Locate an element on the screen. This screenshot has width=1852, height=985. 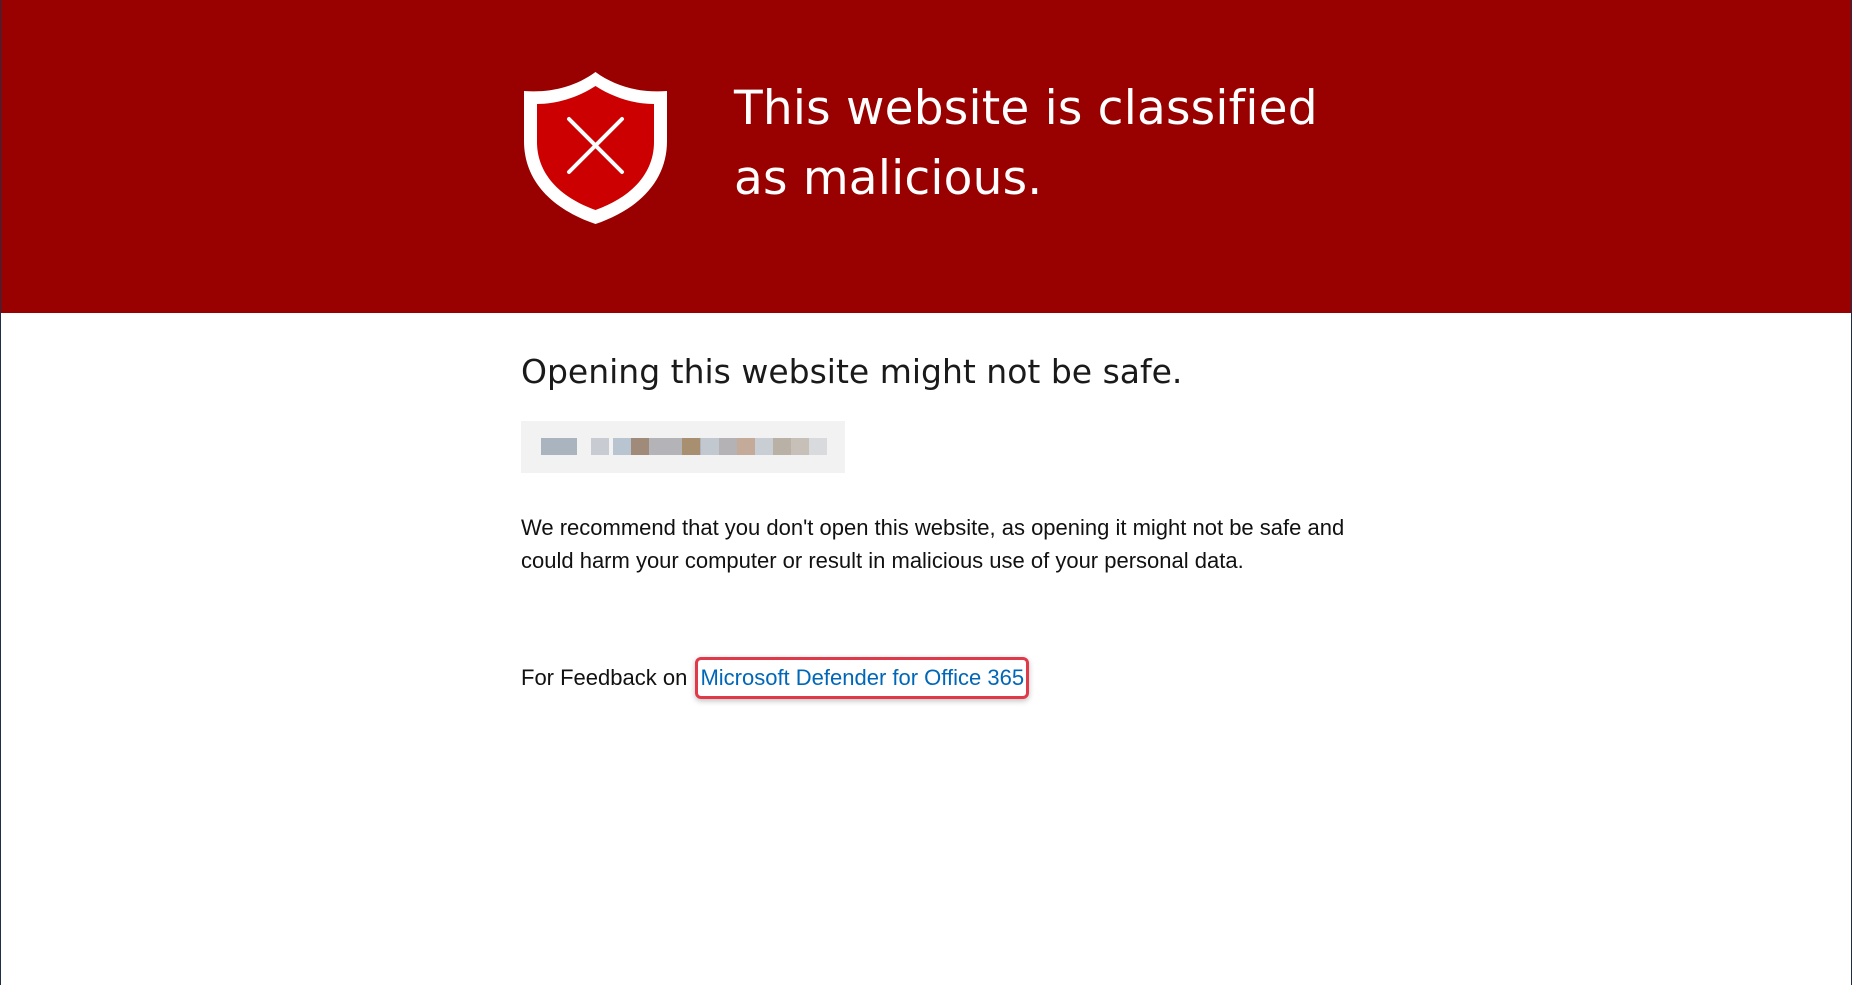
shield-x-icon is located at coordinates (595, 148).